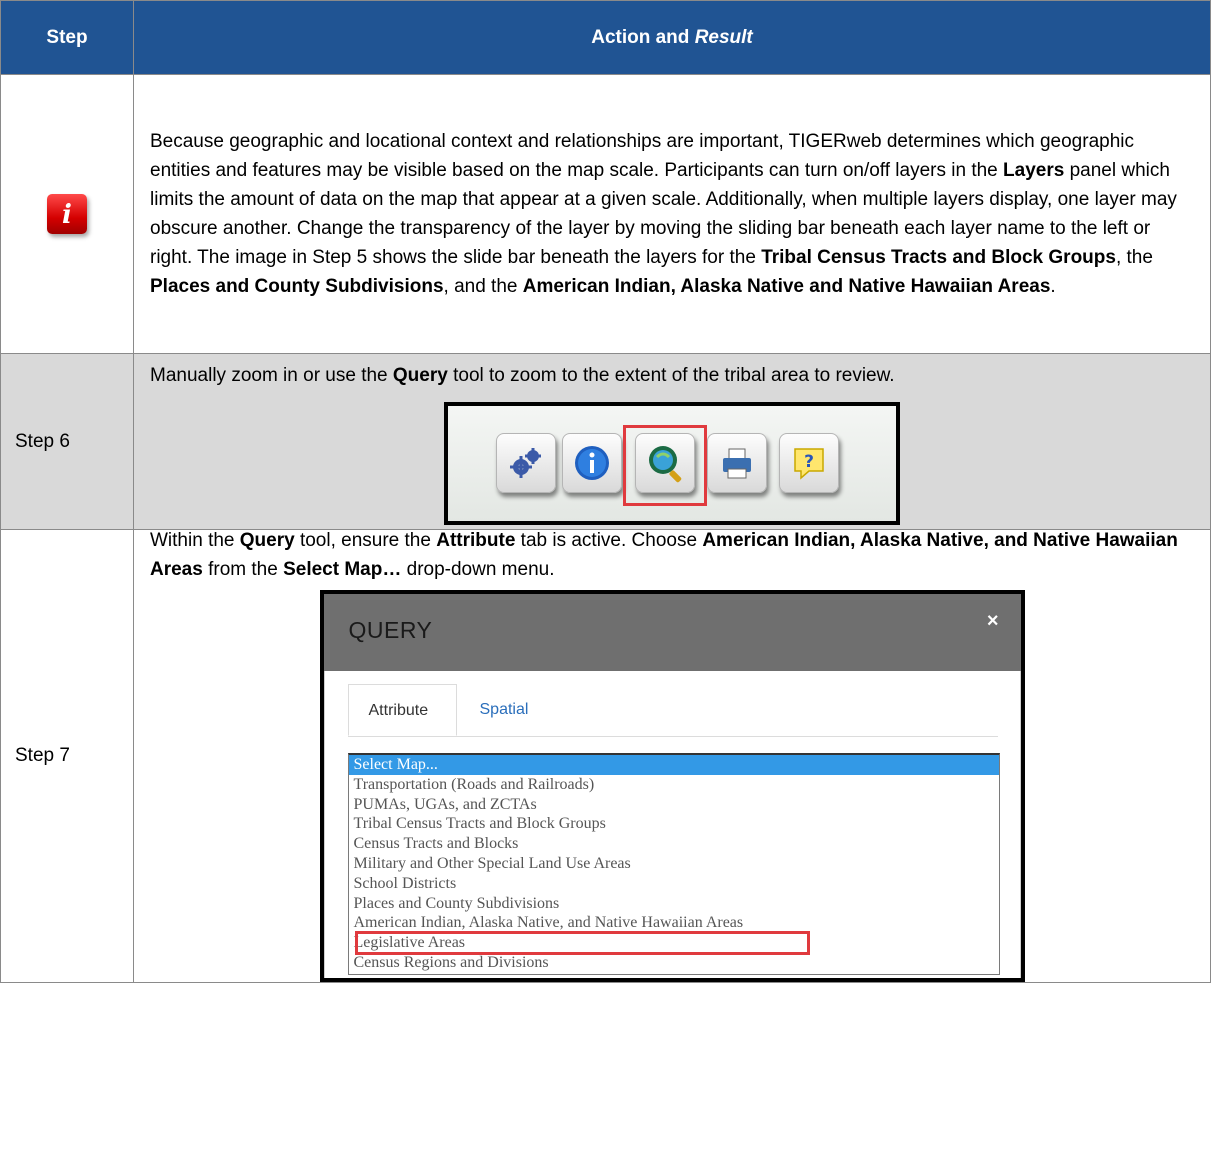 The height and width of the screenshot is (1155, 1212). Describe the element at coordinates (504, 710) in the screenshot. I see `tab-spatial: Spatial` at that location.